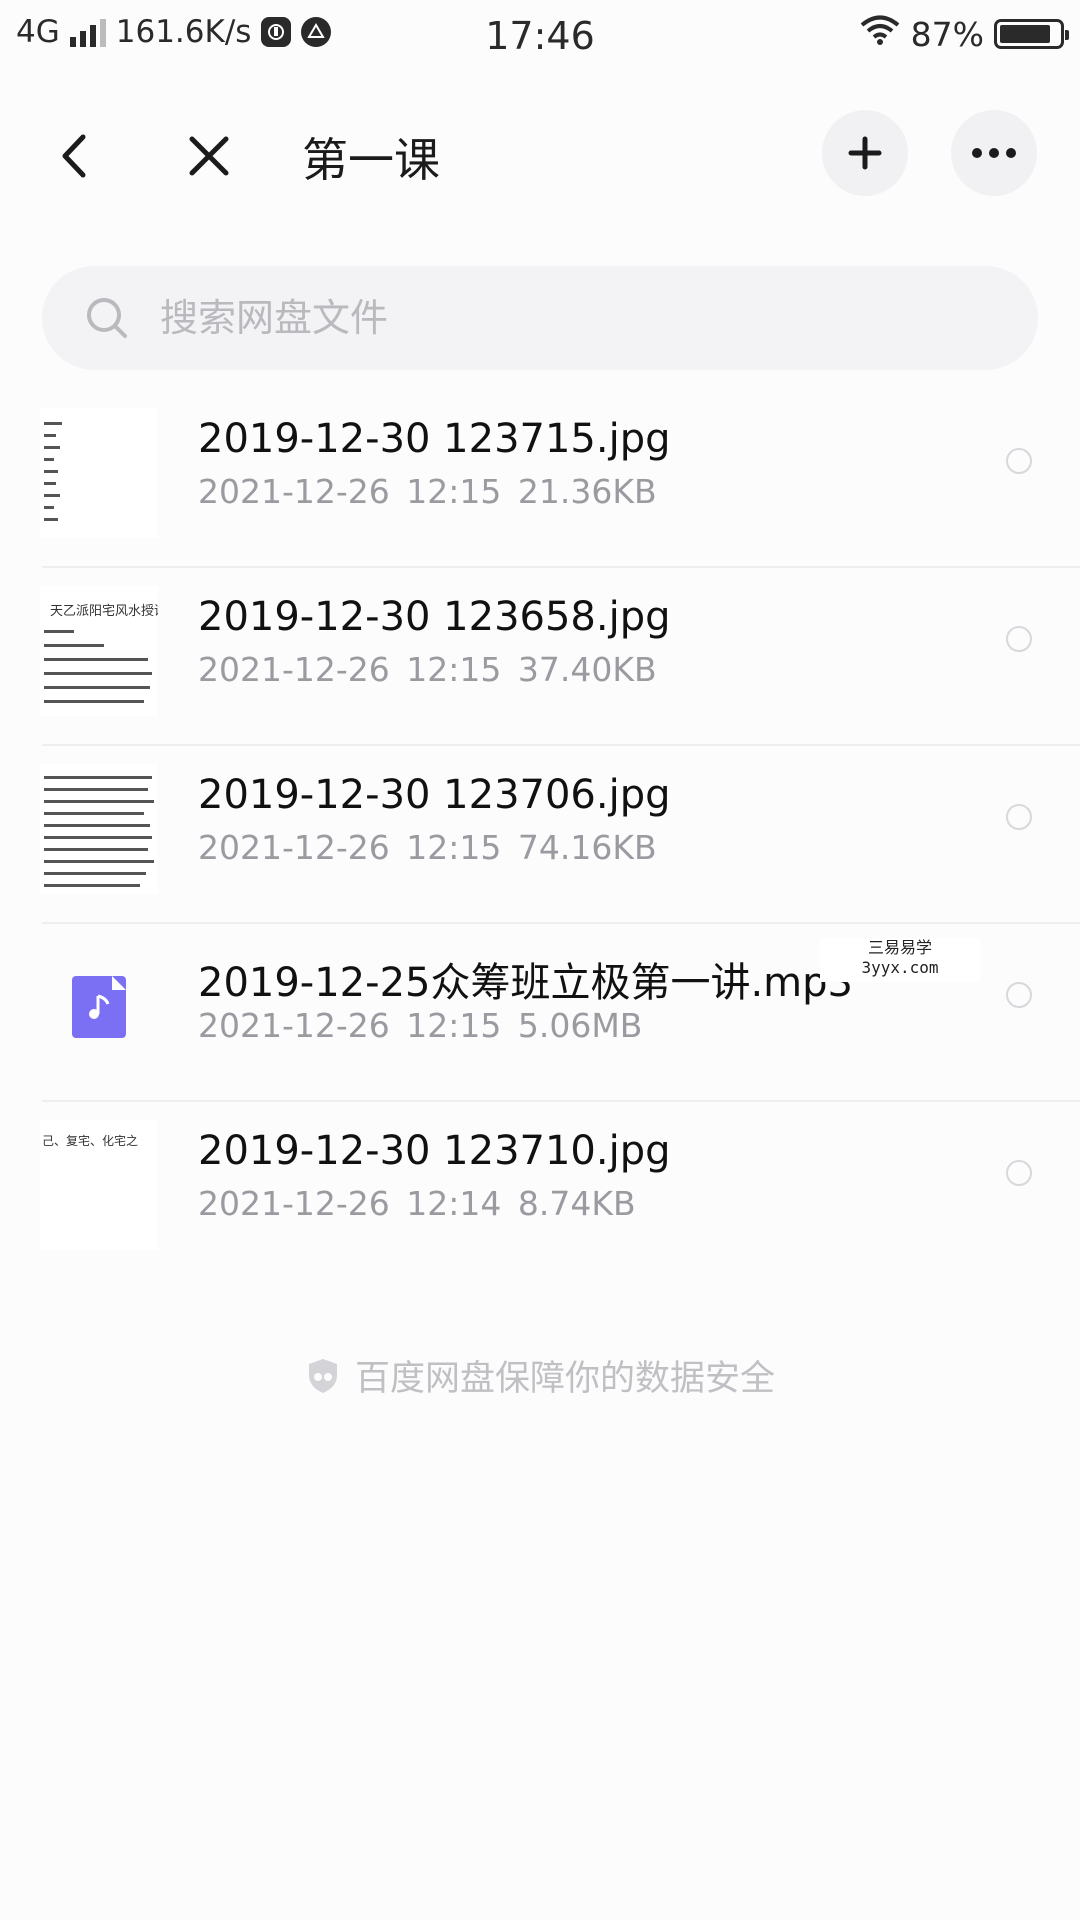  I want to click on file-name: 2019-12-30 123715.jpg, so click(434, 439).